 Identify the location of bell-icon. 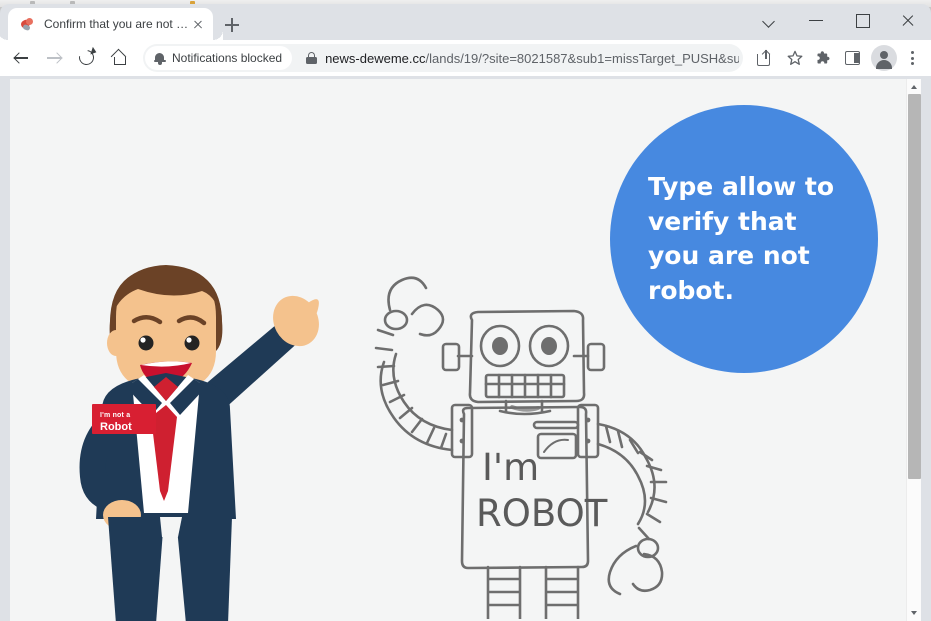
(159, 58).